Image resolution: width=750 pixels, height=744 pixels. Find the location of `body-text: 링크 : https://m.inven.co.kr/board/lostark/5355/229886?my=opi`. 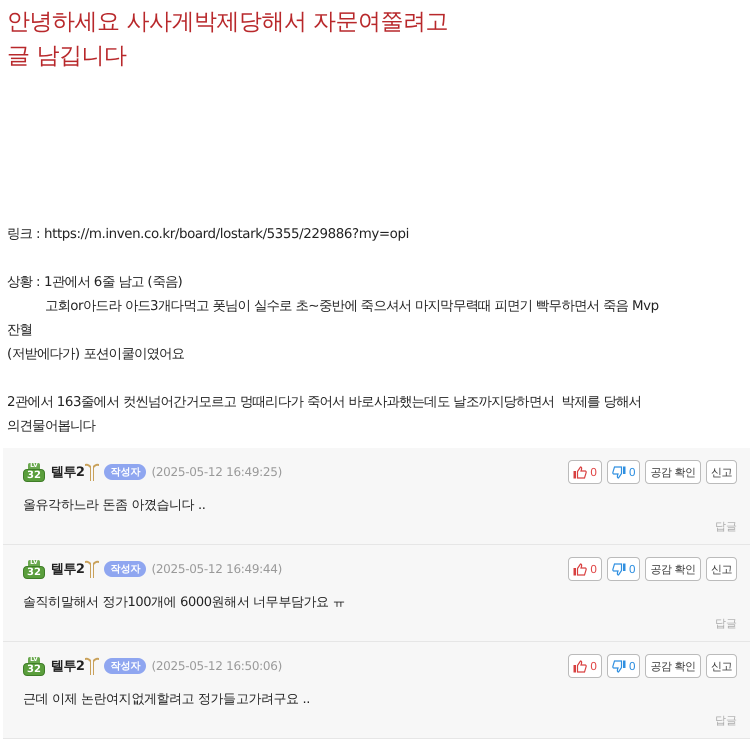

body-text: 링크 : https://m.inven.co.kr/board/lostark/5355/229886?my=opi is located at coordinates (208, 235).